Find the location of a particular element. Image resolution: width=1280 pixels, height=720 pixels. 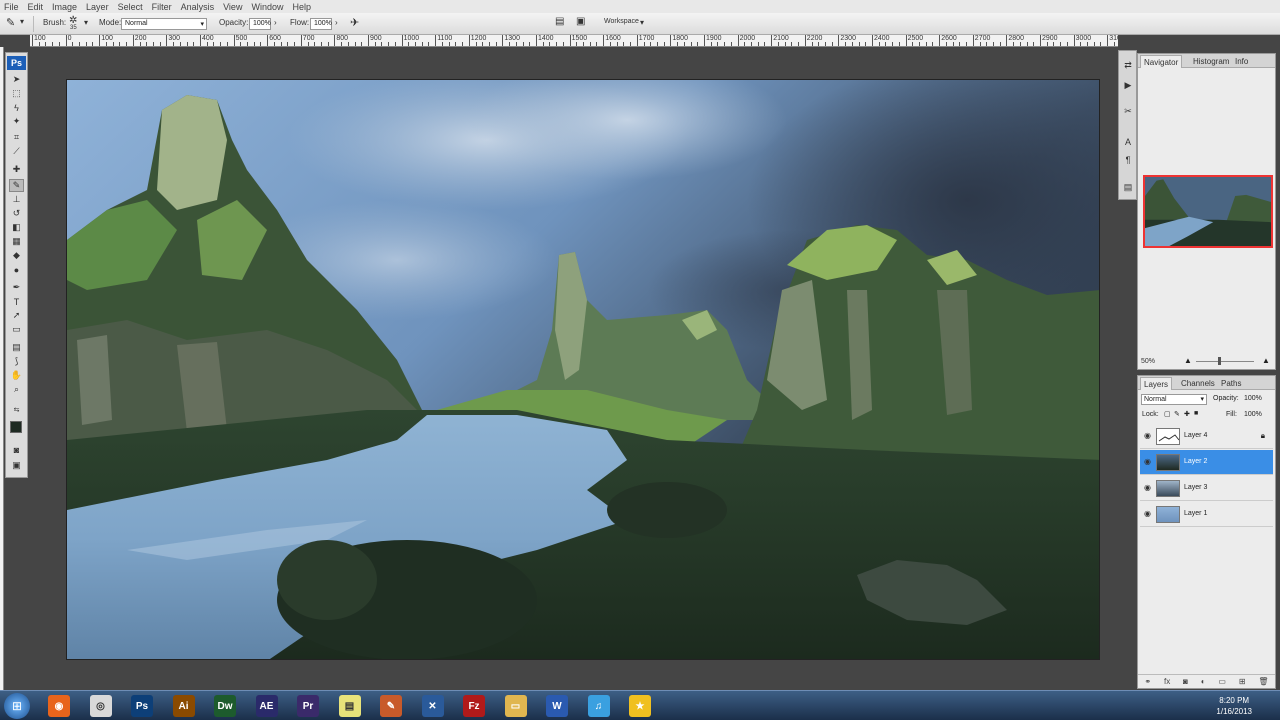

menu-filter: Filter is located at coordinates (162, 7).